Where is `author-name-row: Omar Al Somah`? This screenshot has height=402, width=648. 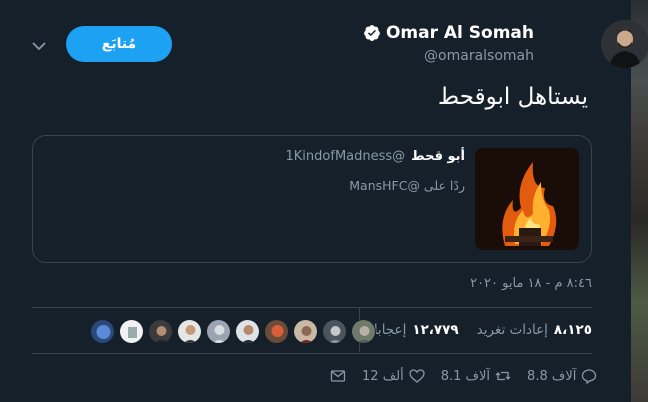
author-name-row: Omar Al Somah is located at coordinates (448, 33).